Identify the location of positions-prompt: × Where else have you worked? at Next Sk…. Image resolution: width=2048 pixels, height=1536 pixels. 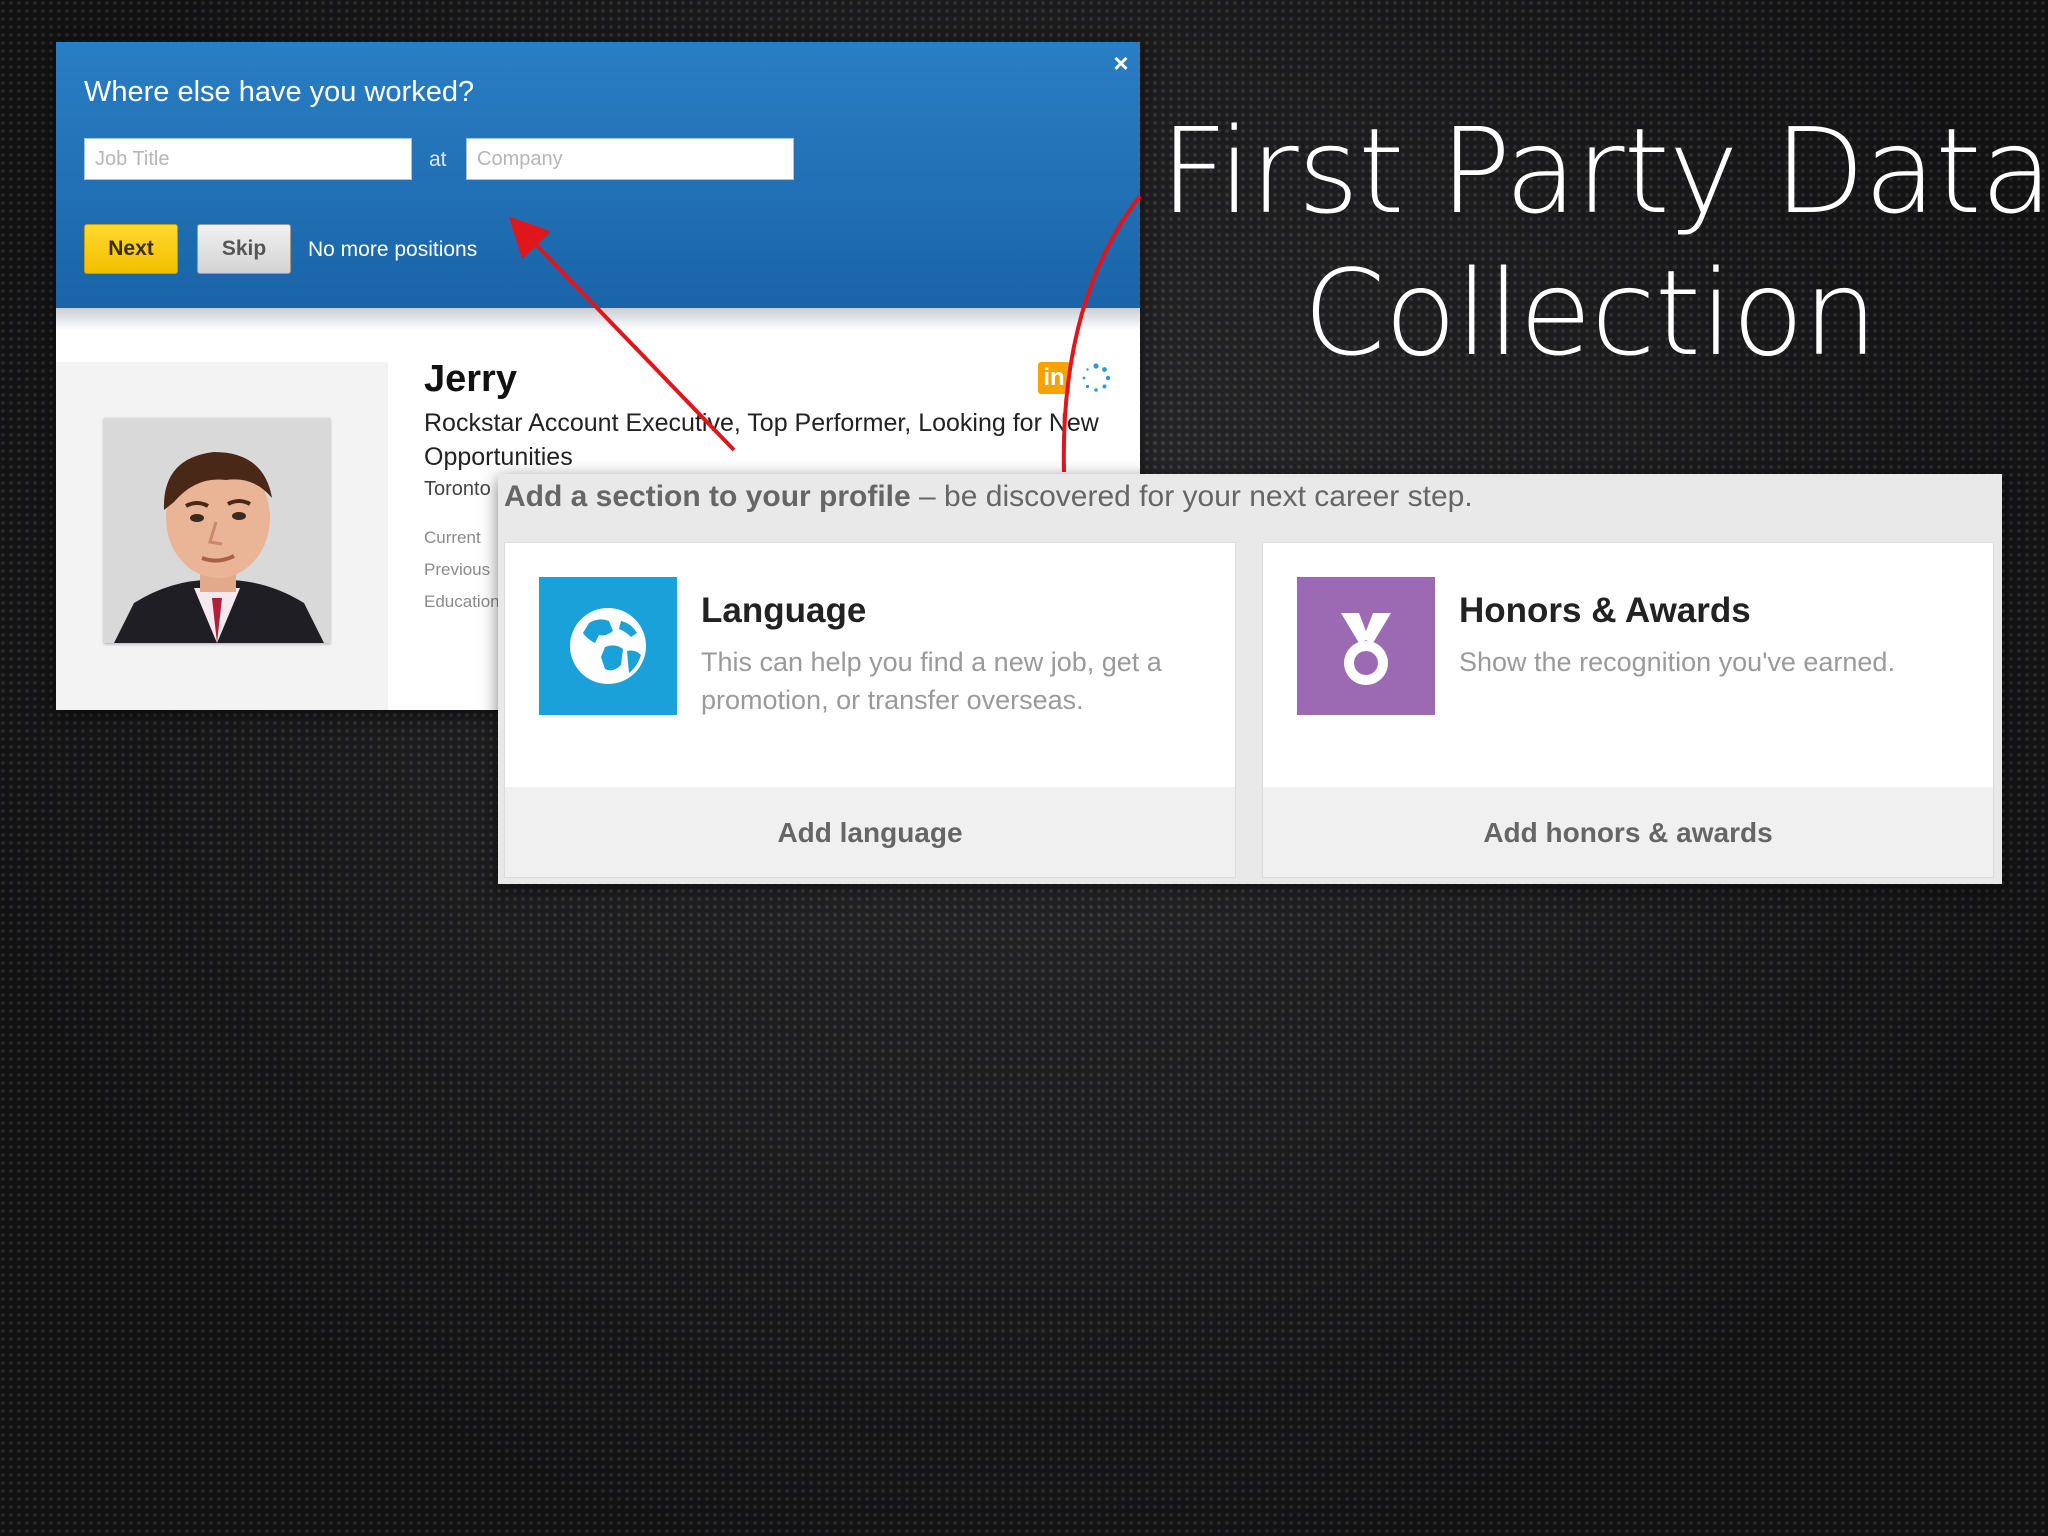
(598, 175).